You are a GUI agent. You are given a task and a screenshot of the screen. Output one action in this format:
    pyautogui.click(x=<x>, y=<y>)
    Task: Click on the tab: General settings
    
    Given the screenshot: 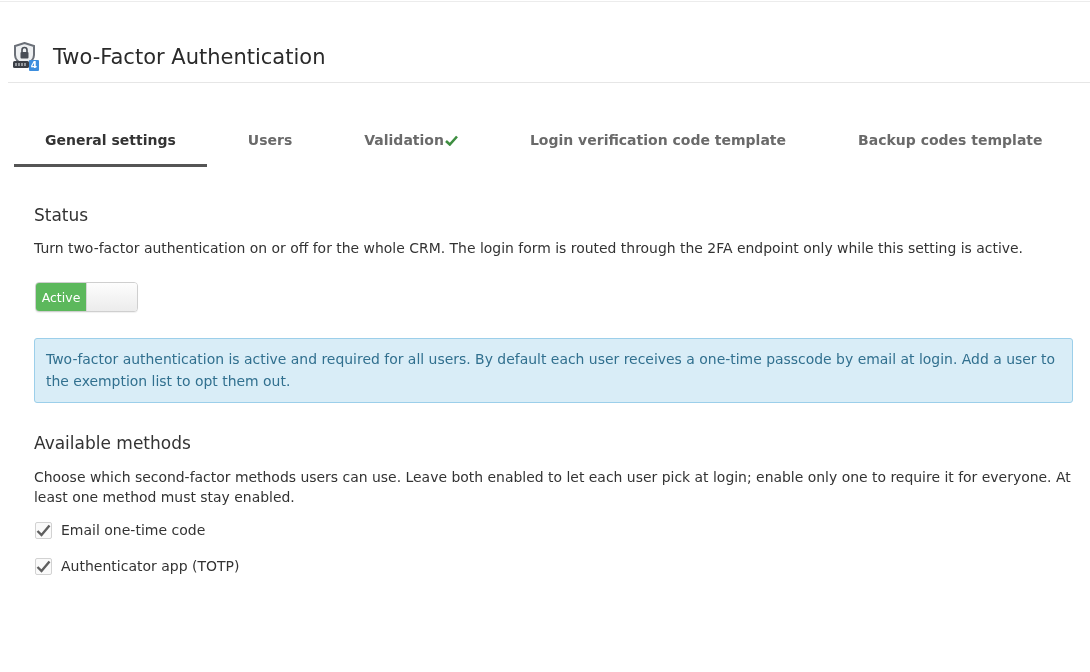 What is the action you would take?
    pyautogui.click(x=110, y=140)
    